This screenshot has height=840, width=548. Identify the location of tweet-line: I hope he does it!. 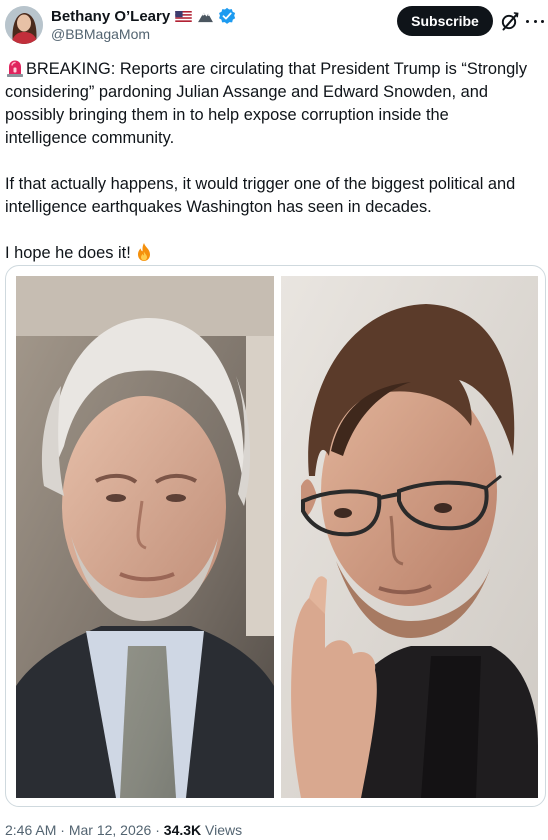
(275, 253).